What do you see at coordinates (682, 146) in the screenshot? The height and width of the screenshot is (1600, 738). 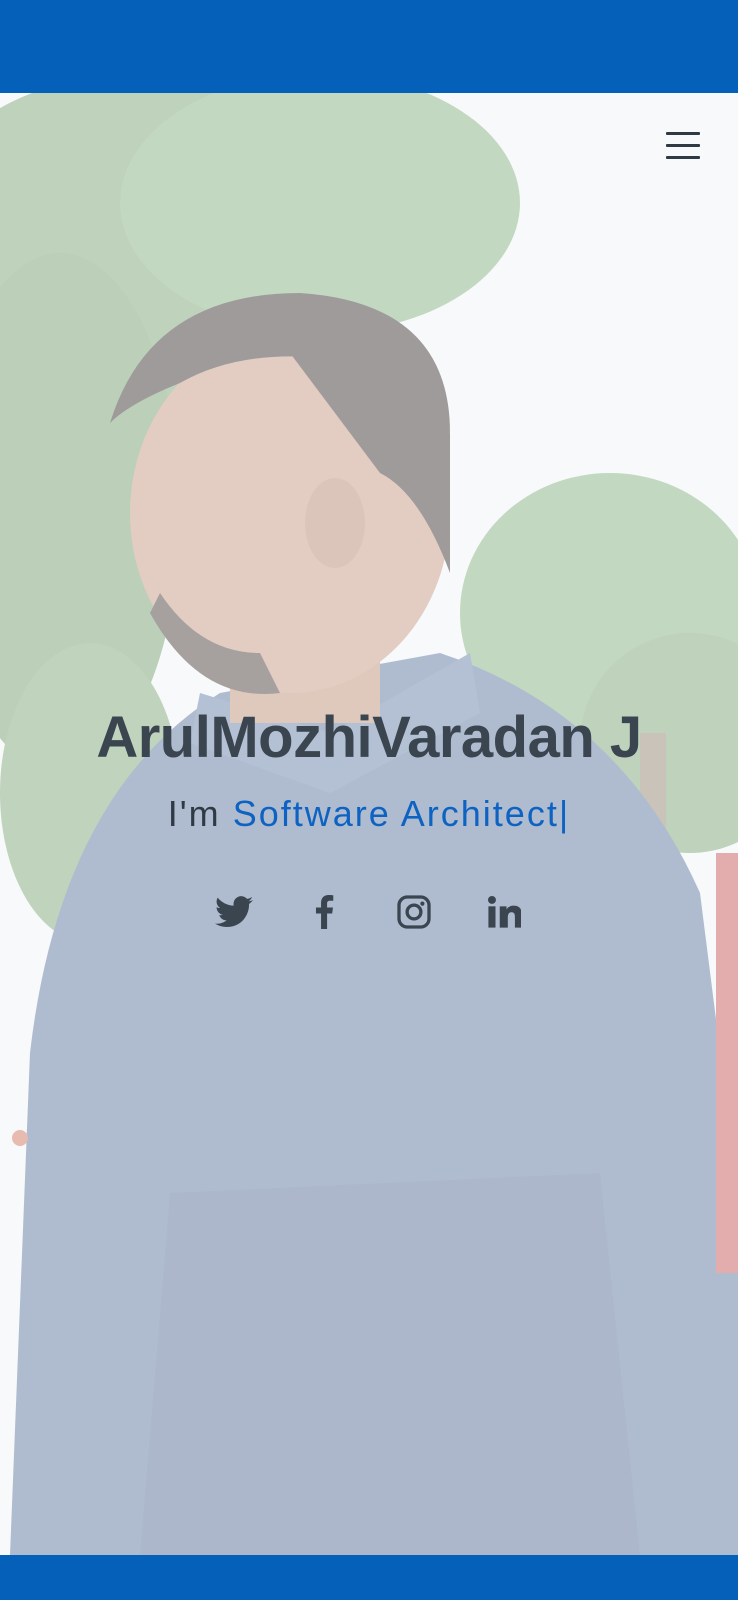 I see `menu-button` at bounding box center [682, 146].